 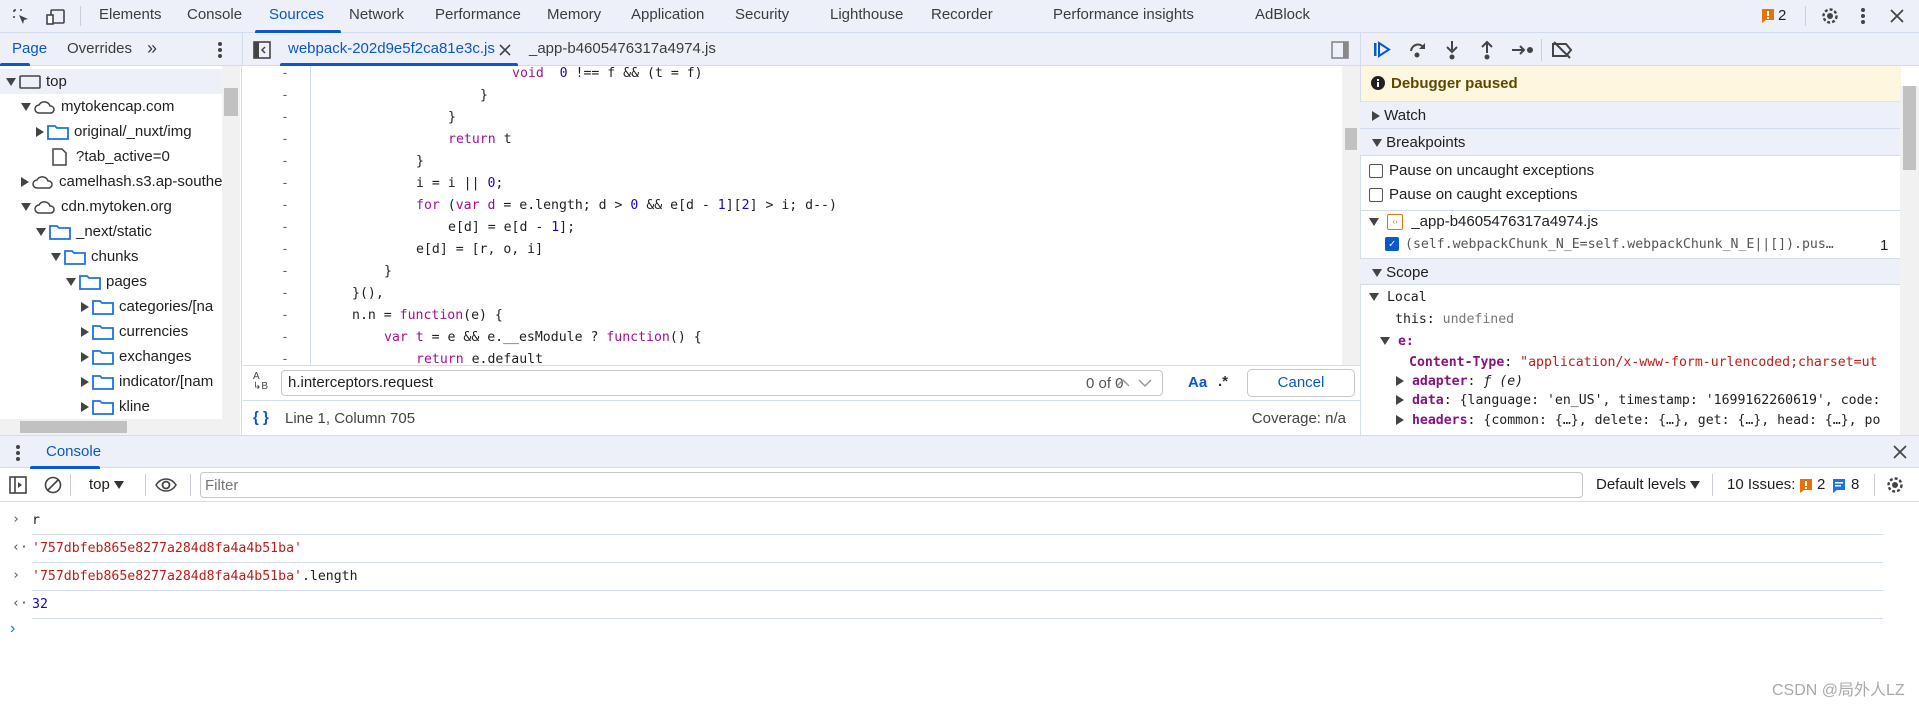 I want to click on tree-item: exchanges, so click(x=111, y=356).